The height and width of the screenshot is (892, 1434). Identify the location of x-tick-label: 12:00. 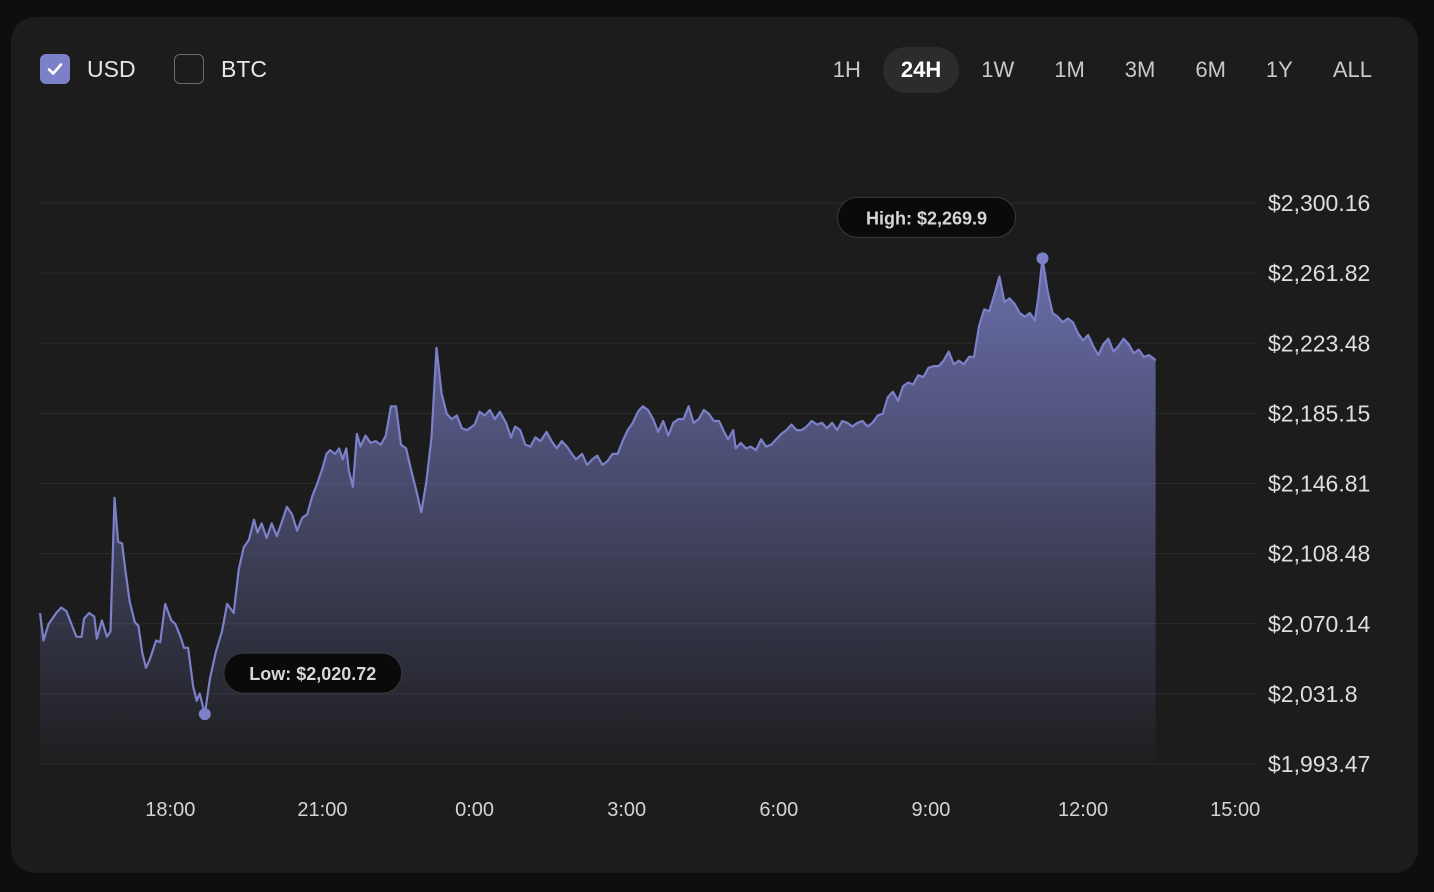
(1083, 810).